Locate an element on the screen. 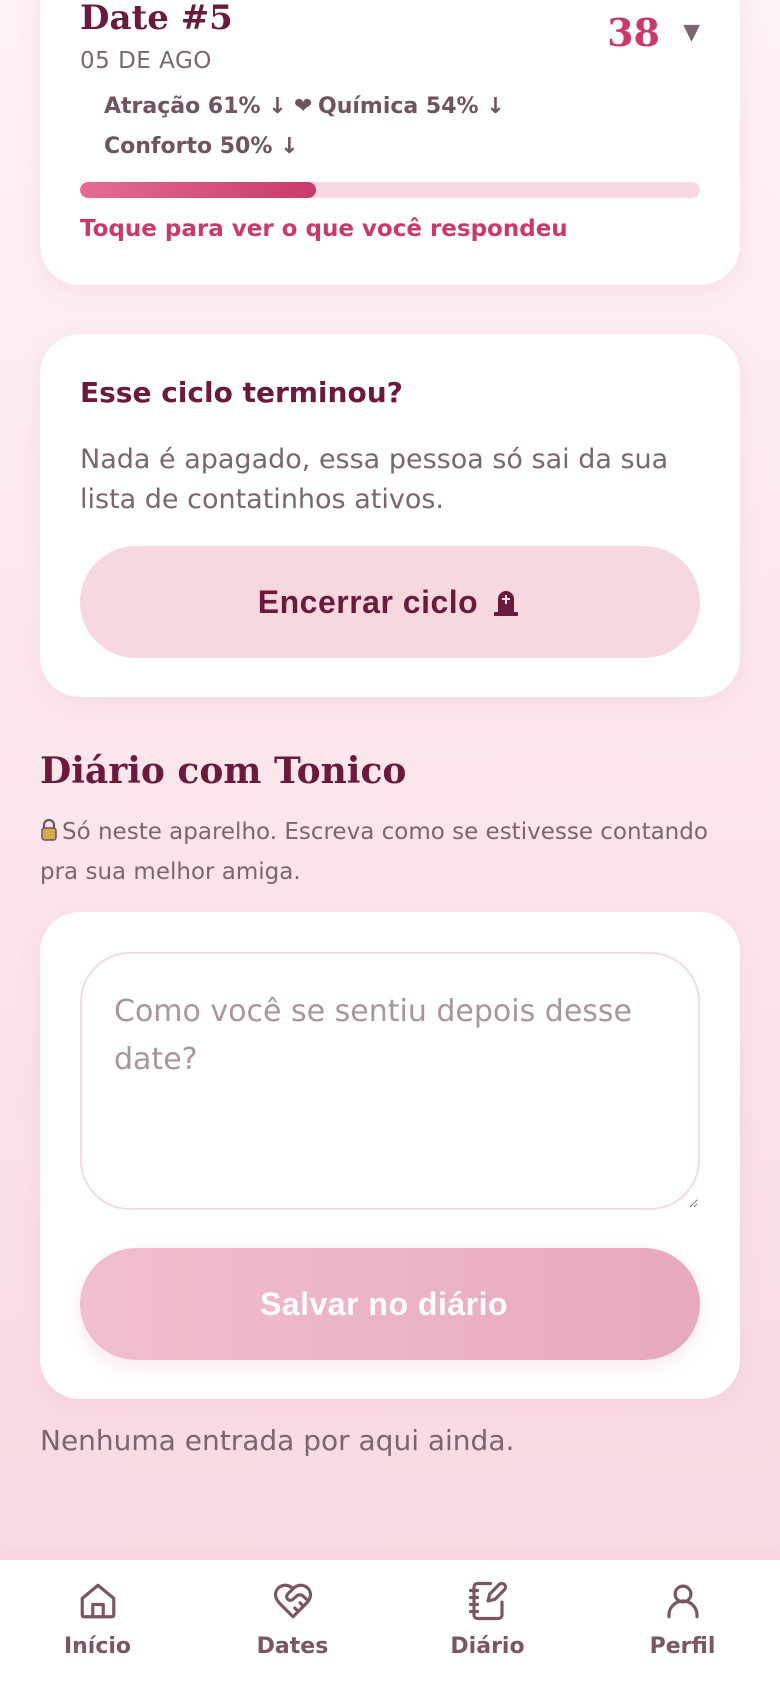 This screenshot has width=780, height=1688. metric-conforto: Conforto 50% ↓ is located at coordinates (189, 146).